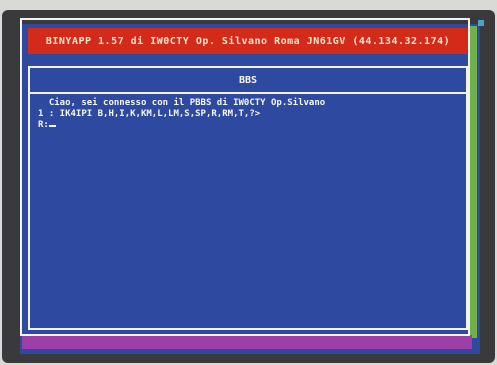 The width and height of the screenshot is (497, 365). I want to click on bbs-panel-title: BBS, so click(248, 81).